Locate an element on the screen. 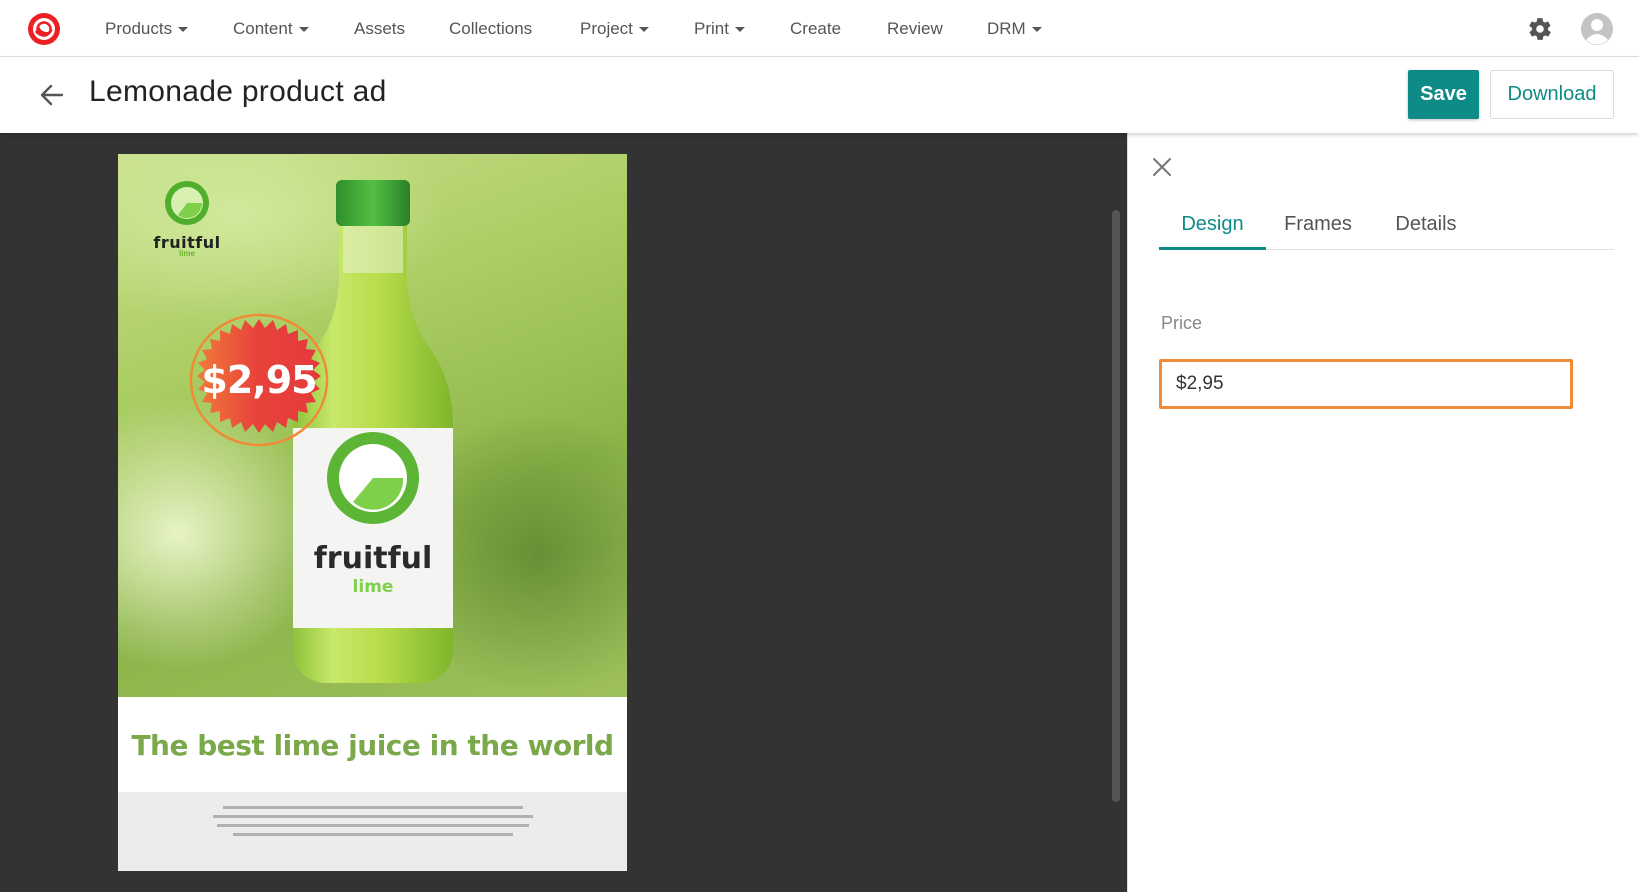  tab-frames: Frames is located at coordinates (1318, 227).